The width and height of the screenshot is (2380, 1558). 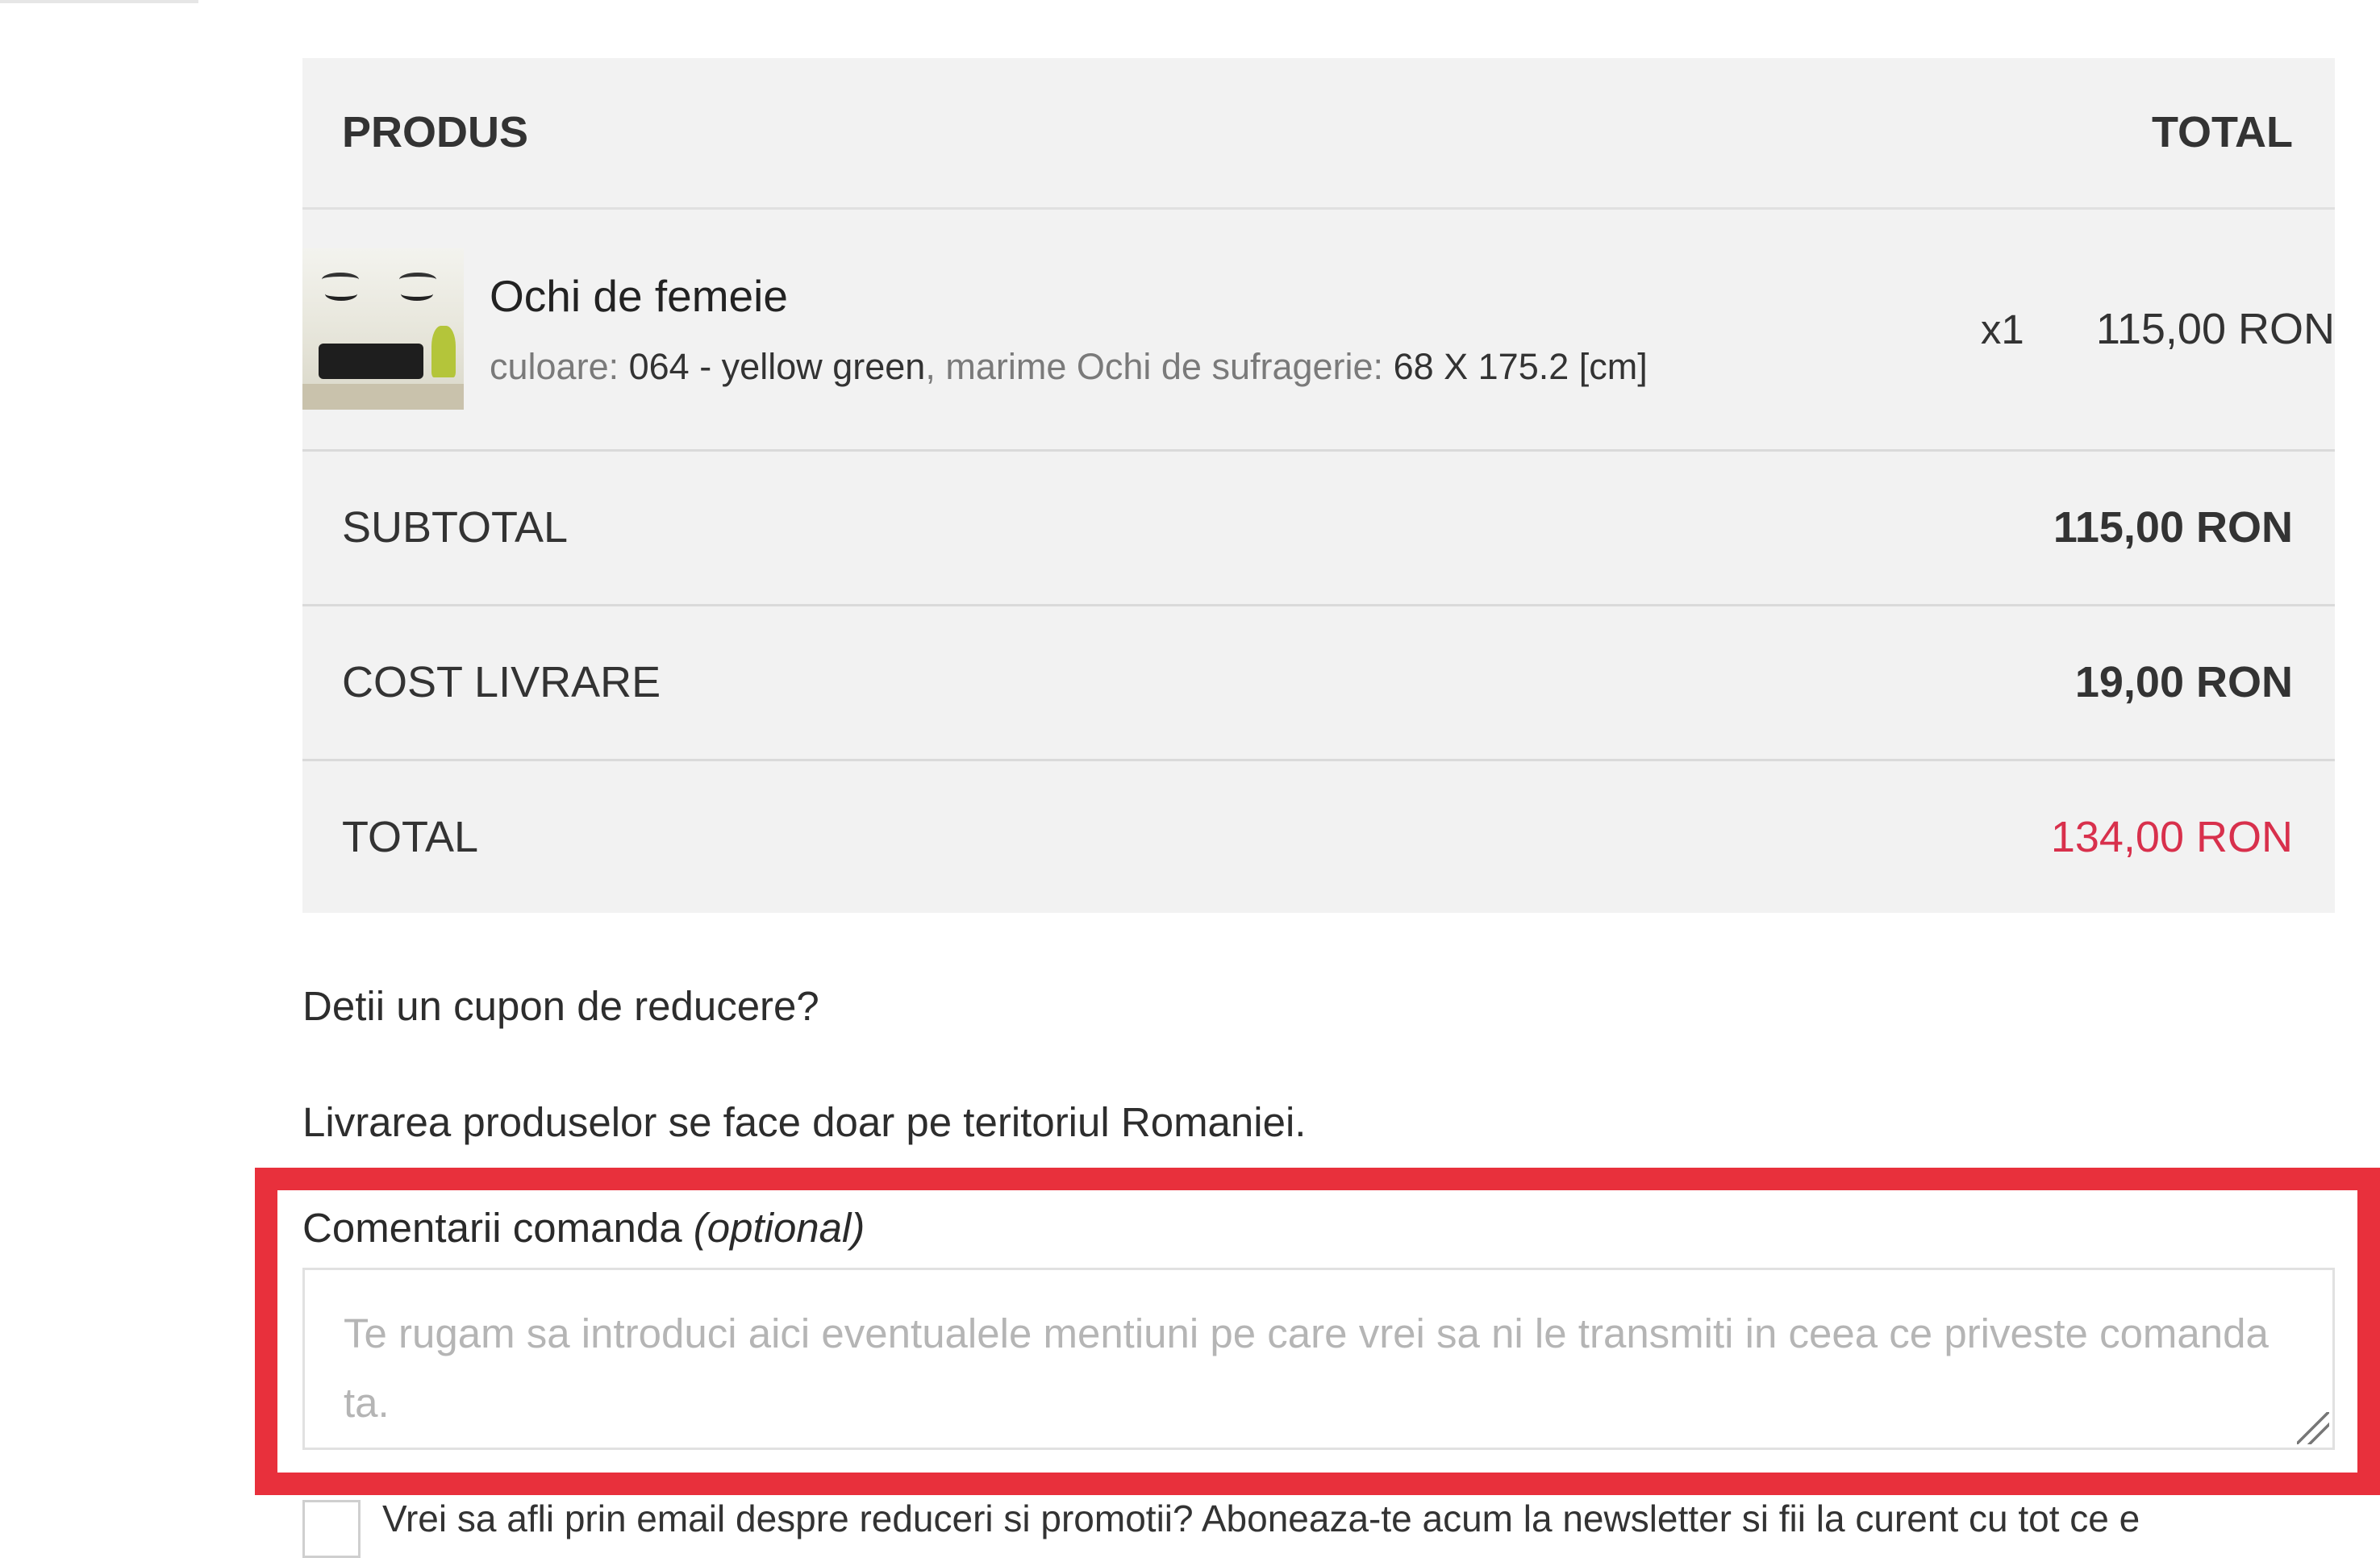 I want to click on shipping-value: 19,00 RON, so click(x=2183, y=682).